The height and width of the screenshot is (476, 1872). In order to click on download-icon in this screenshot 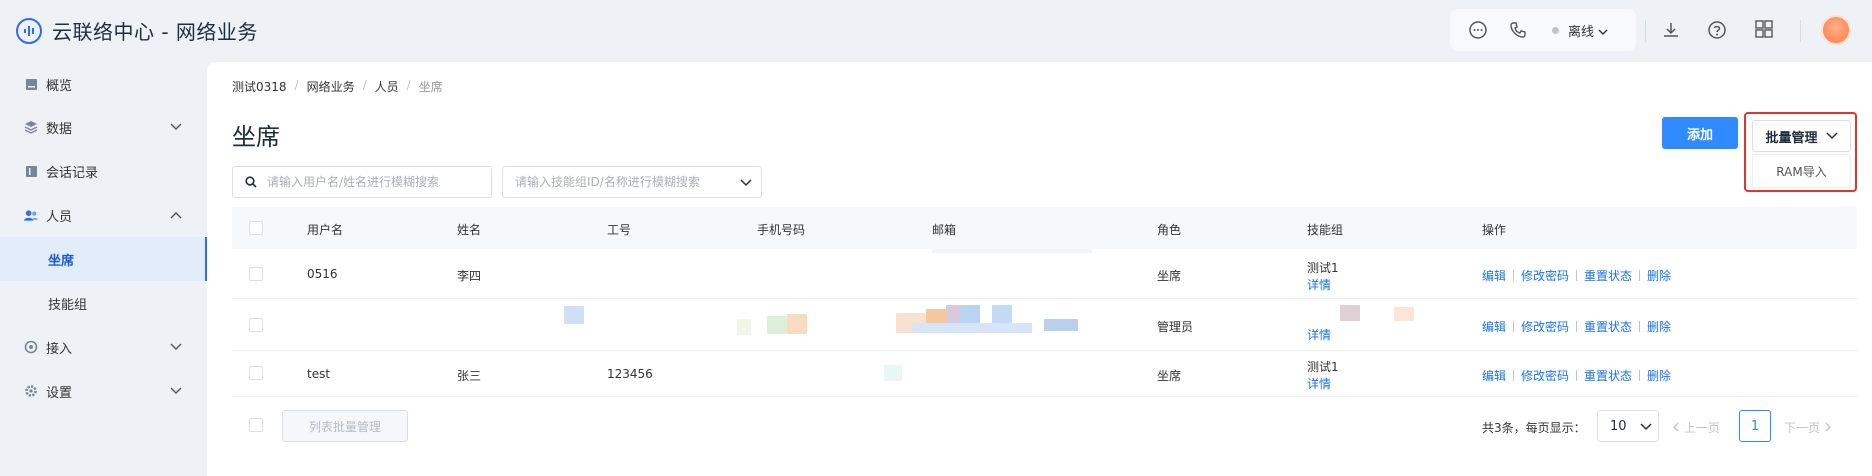, I will do `click(1671, 30)`.